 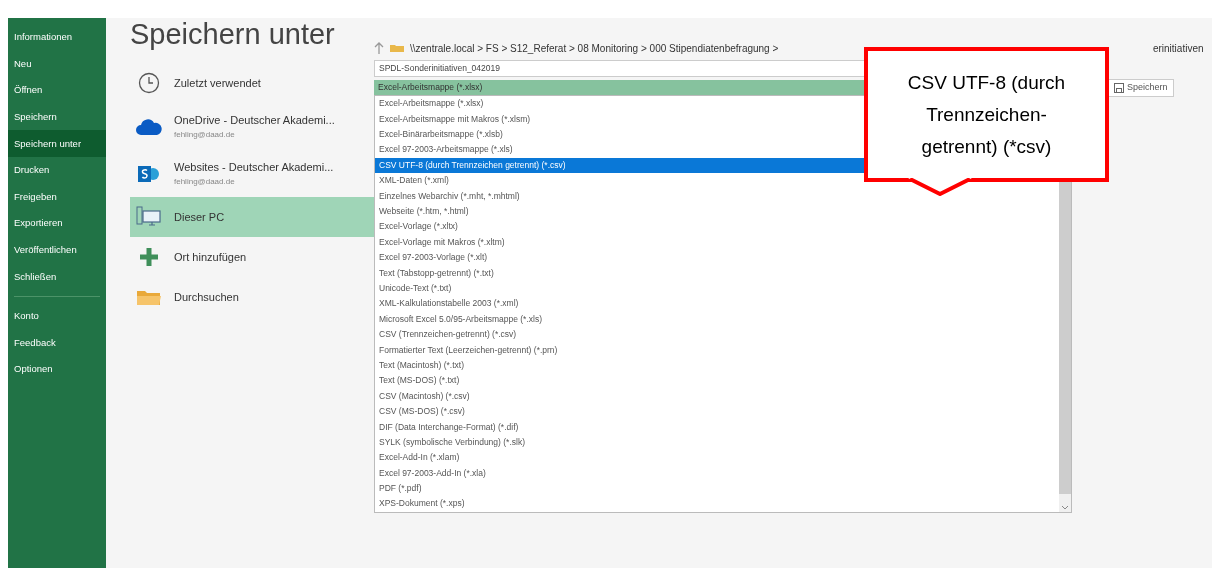 What do you see at coordinates (717, 427) in the screenshot?
I see `file-type-option: DIF (Data Interchange-Format) (*.dif)` at bounding box center [717, 427].